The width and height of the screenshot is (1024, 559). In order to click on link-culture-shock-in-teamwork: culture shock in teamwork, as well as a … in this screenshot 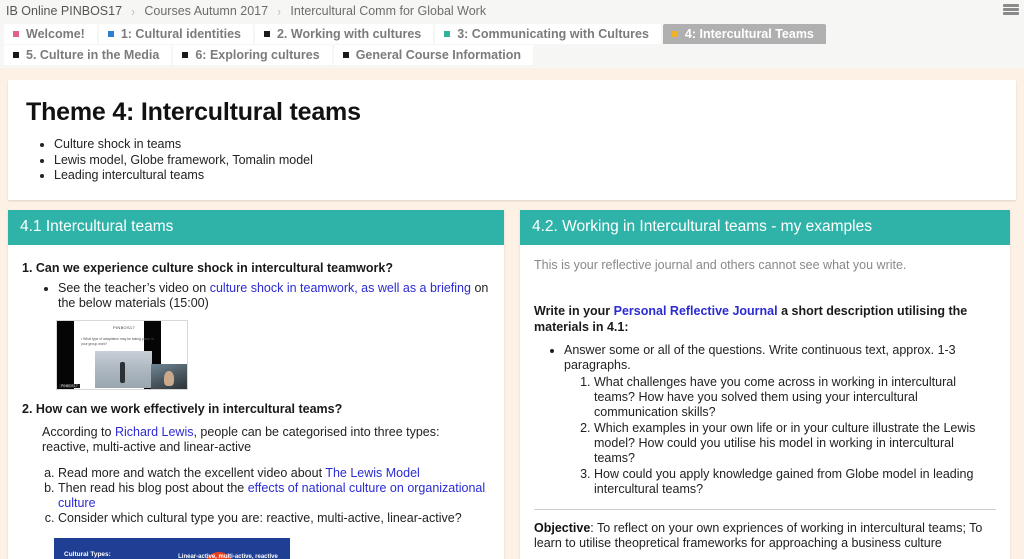, I will do `click(340, 288)`.